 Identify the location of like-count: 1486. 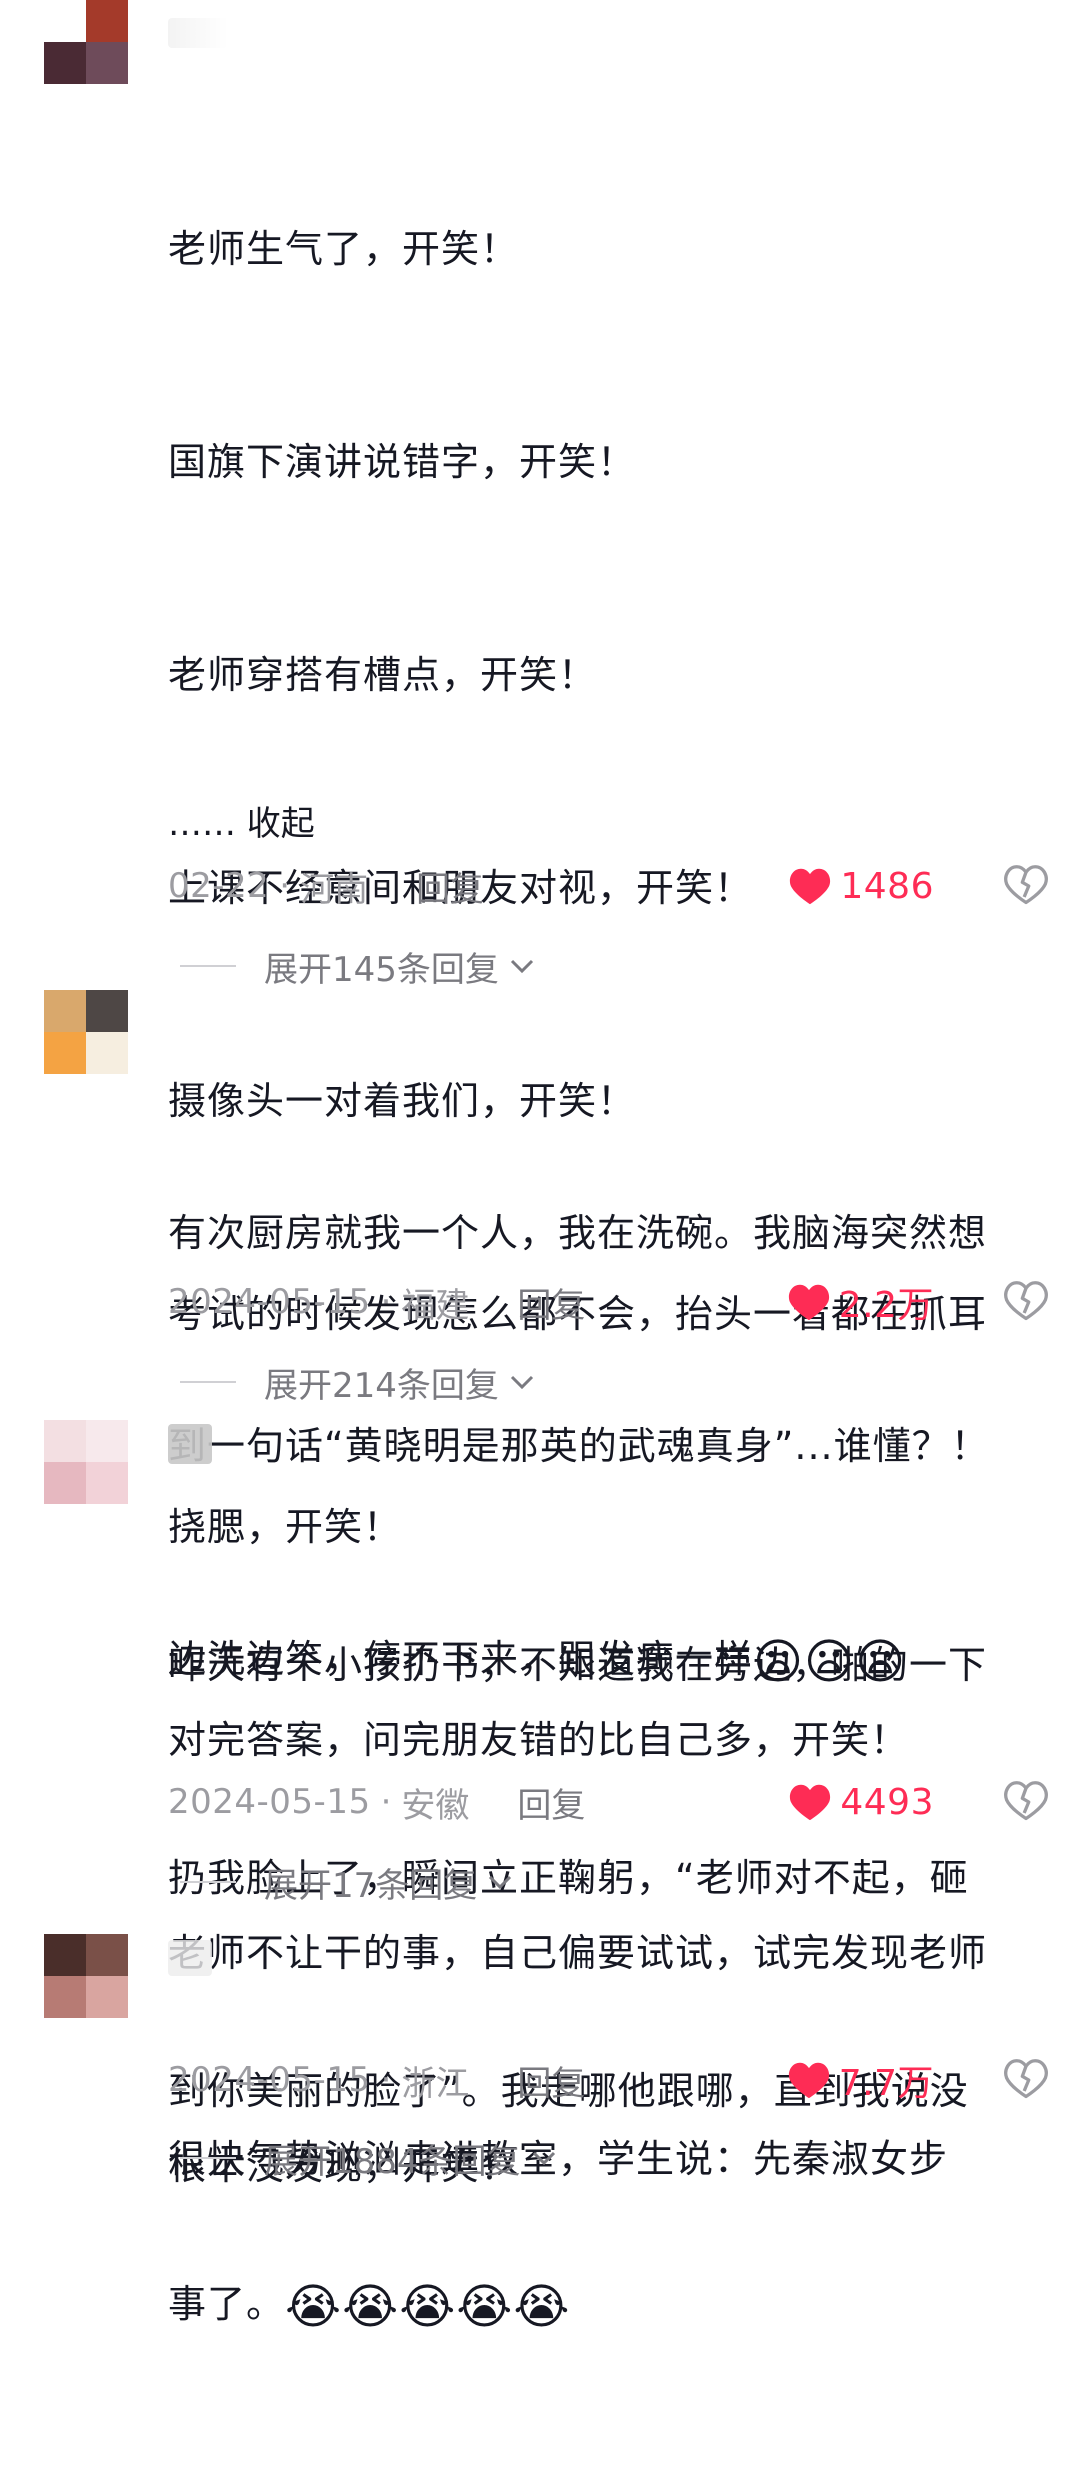
(887, 886).